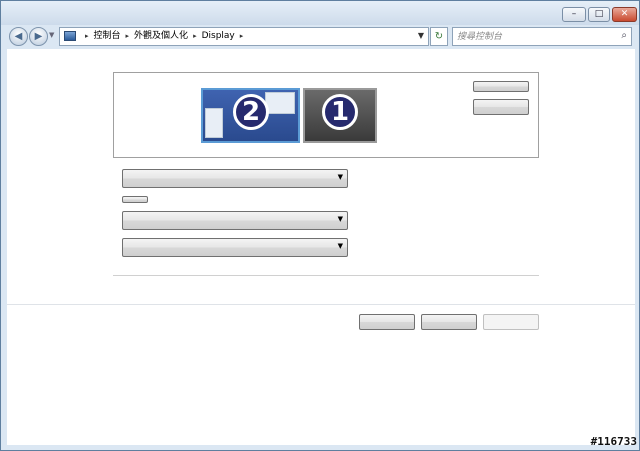  I want to click on detect-button, so click(501, 86).